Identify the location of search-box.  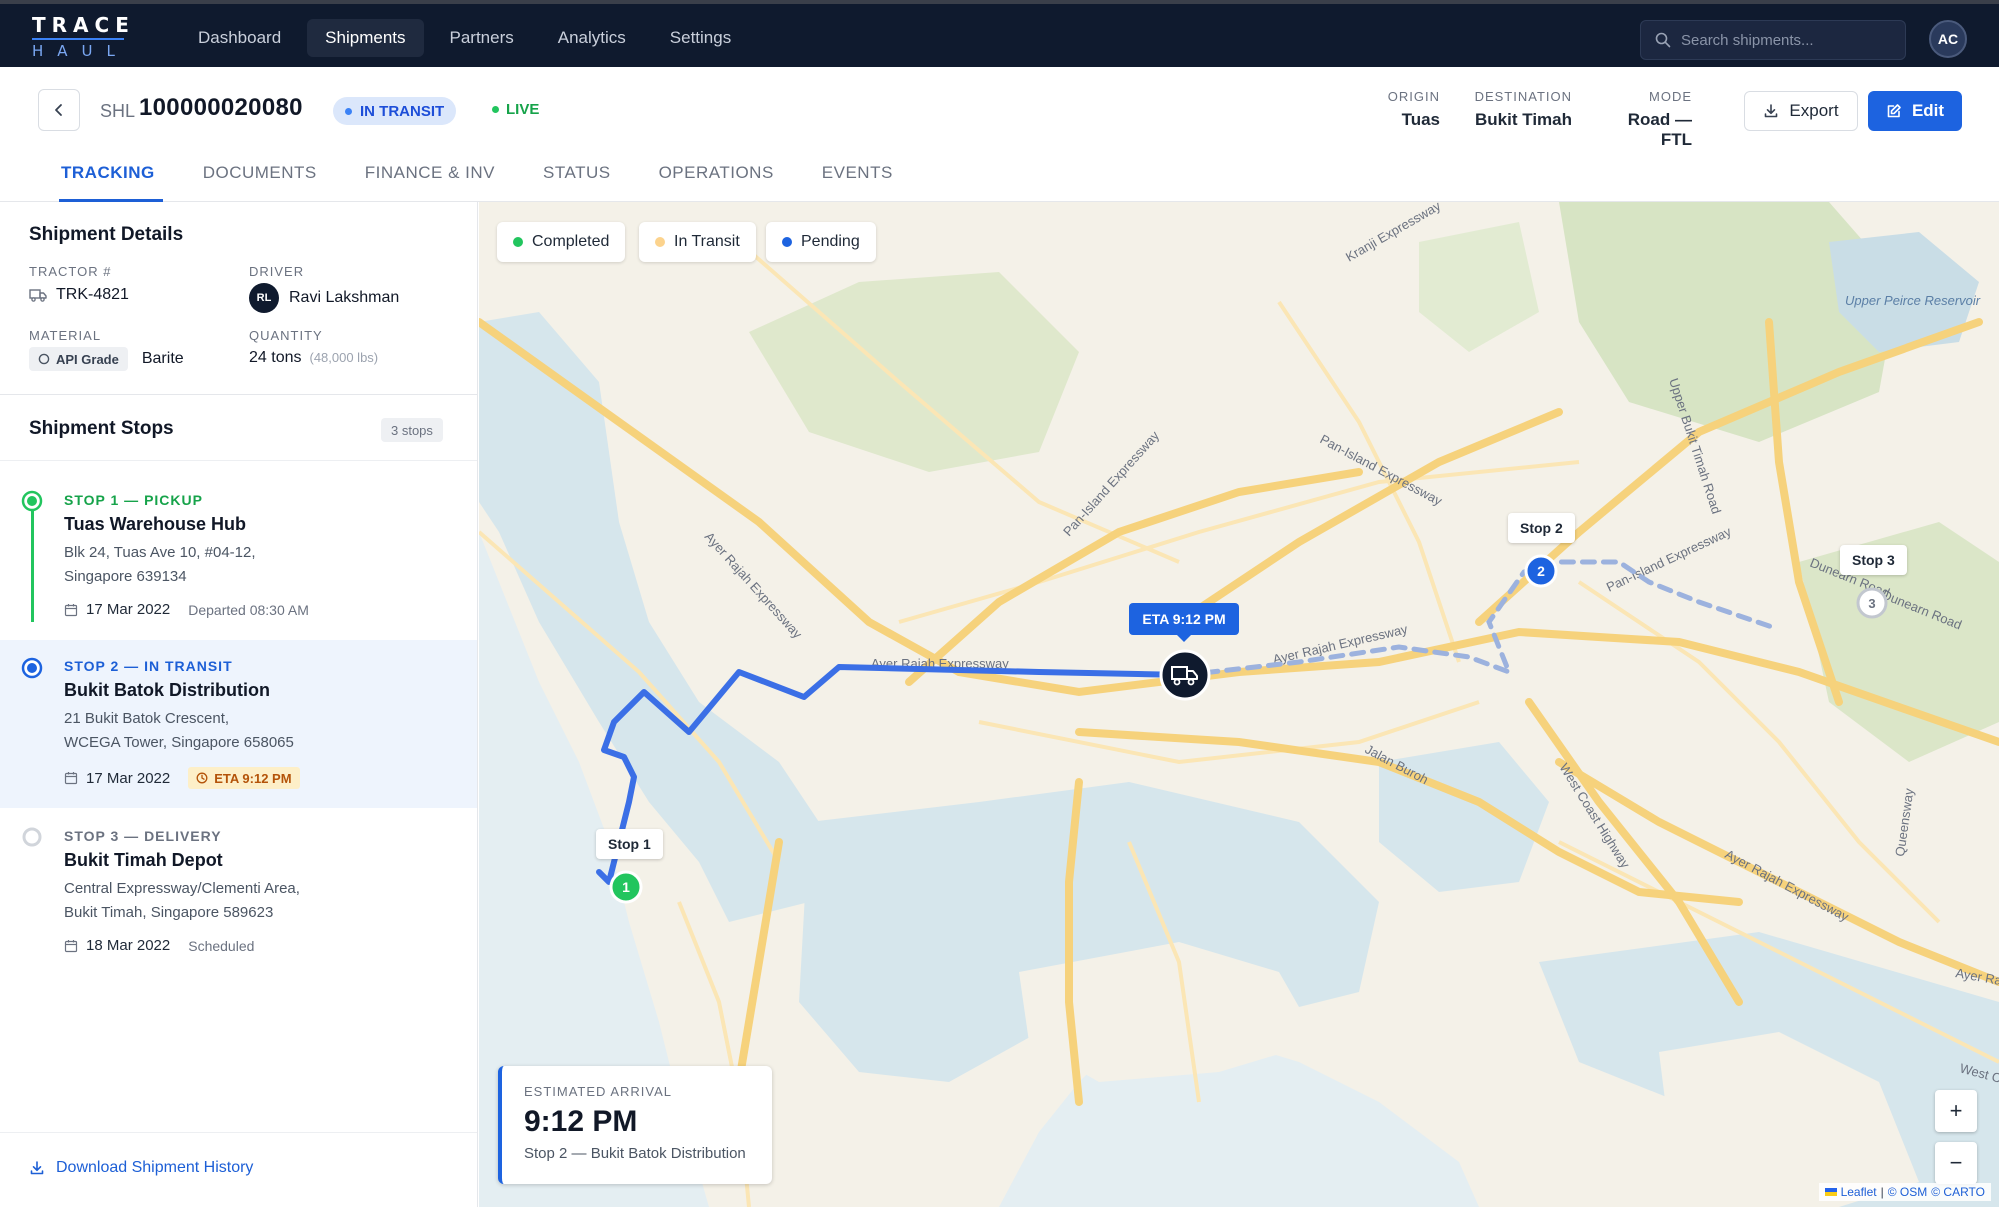
(1773, 40).